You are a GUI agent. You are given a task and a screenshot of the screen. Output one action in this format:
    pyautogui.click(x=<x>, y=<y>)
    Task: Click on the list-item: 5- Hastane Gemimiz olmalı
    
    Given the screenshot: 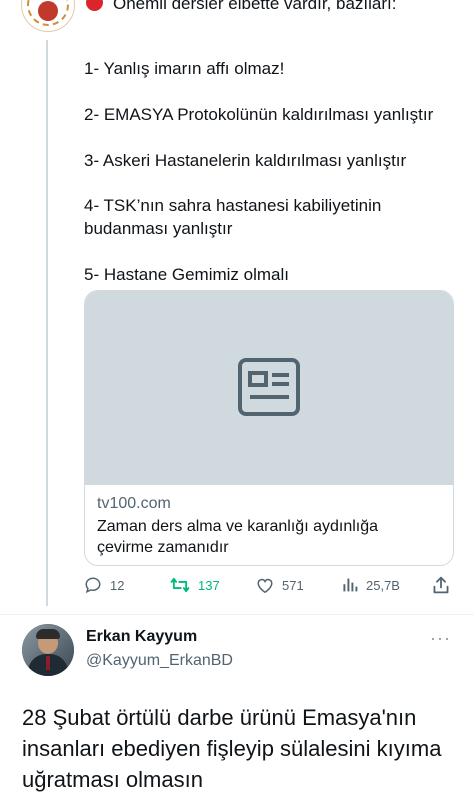 What is the action you would take?
    pyautogui.click(x=187, y=274)
    